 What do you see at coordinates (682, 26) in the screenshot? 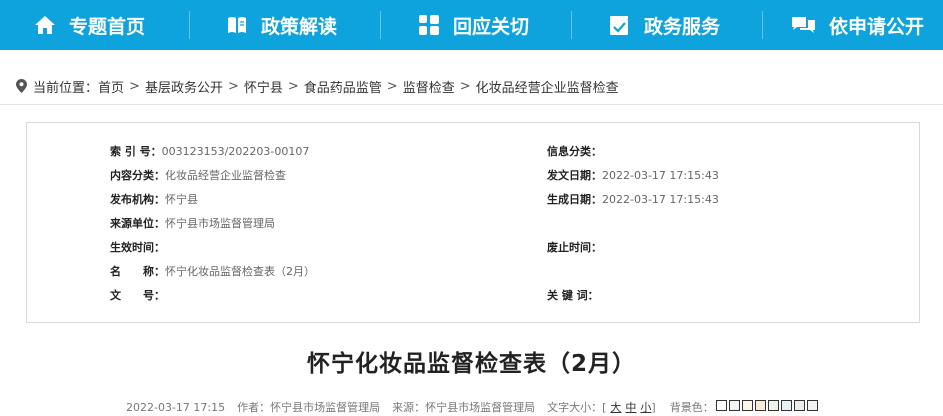
I see `nav-label: 政务服务` at bounding box center [682, 26].